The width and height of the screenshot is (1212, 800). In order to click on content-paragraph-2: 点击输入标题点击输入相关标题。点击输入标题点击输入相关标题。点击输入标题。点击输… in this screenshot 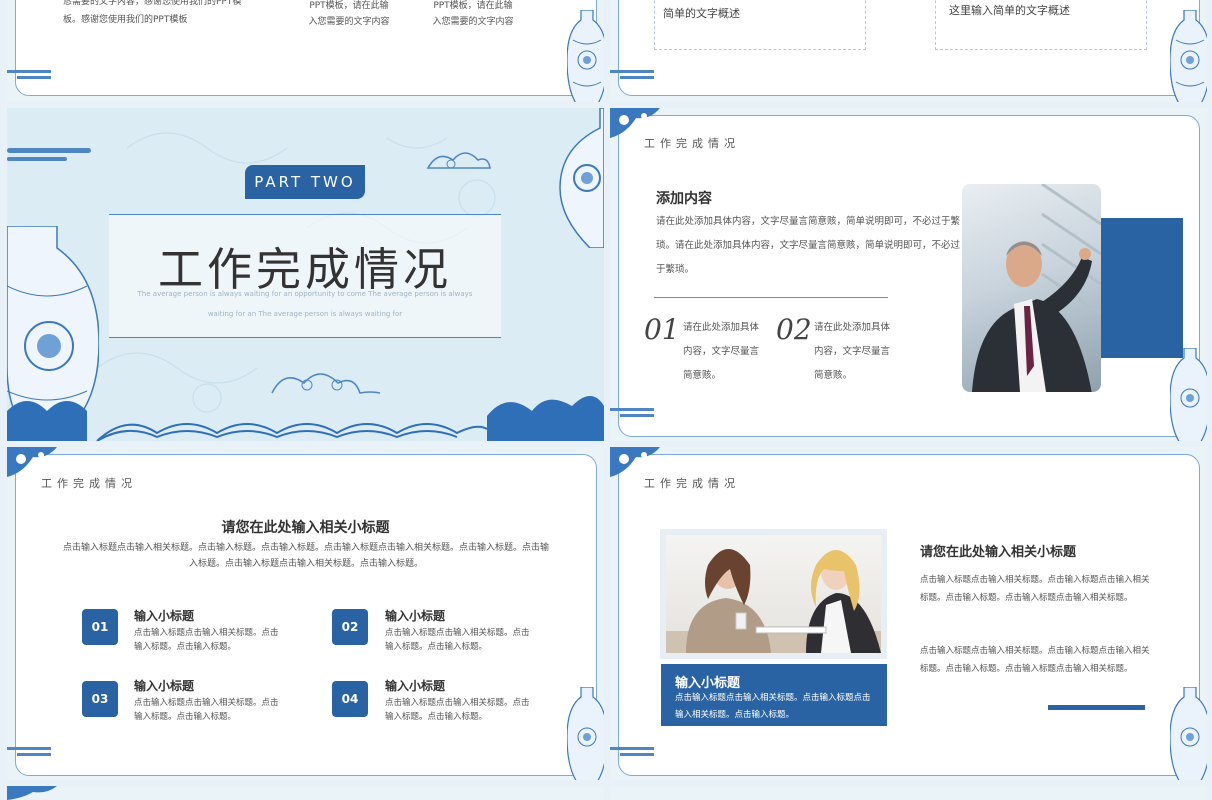, I will do `click(1035, 660)`.